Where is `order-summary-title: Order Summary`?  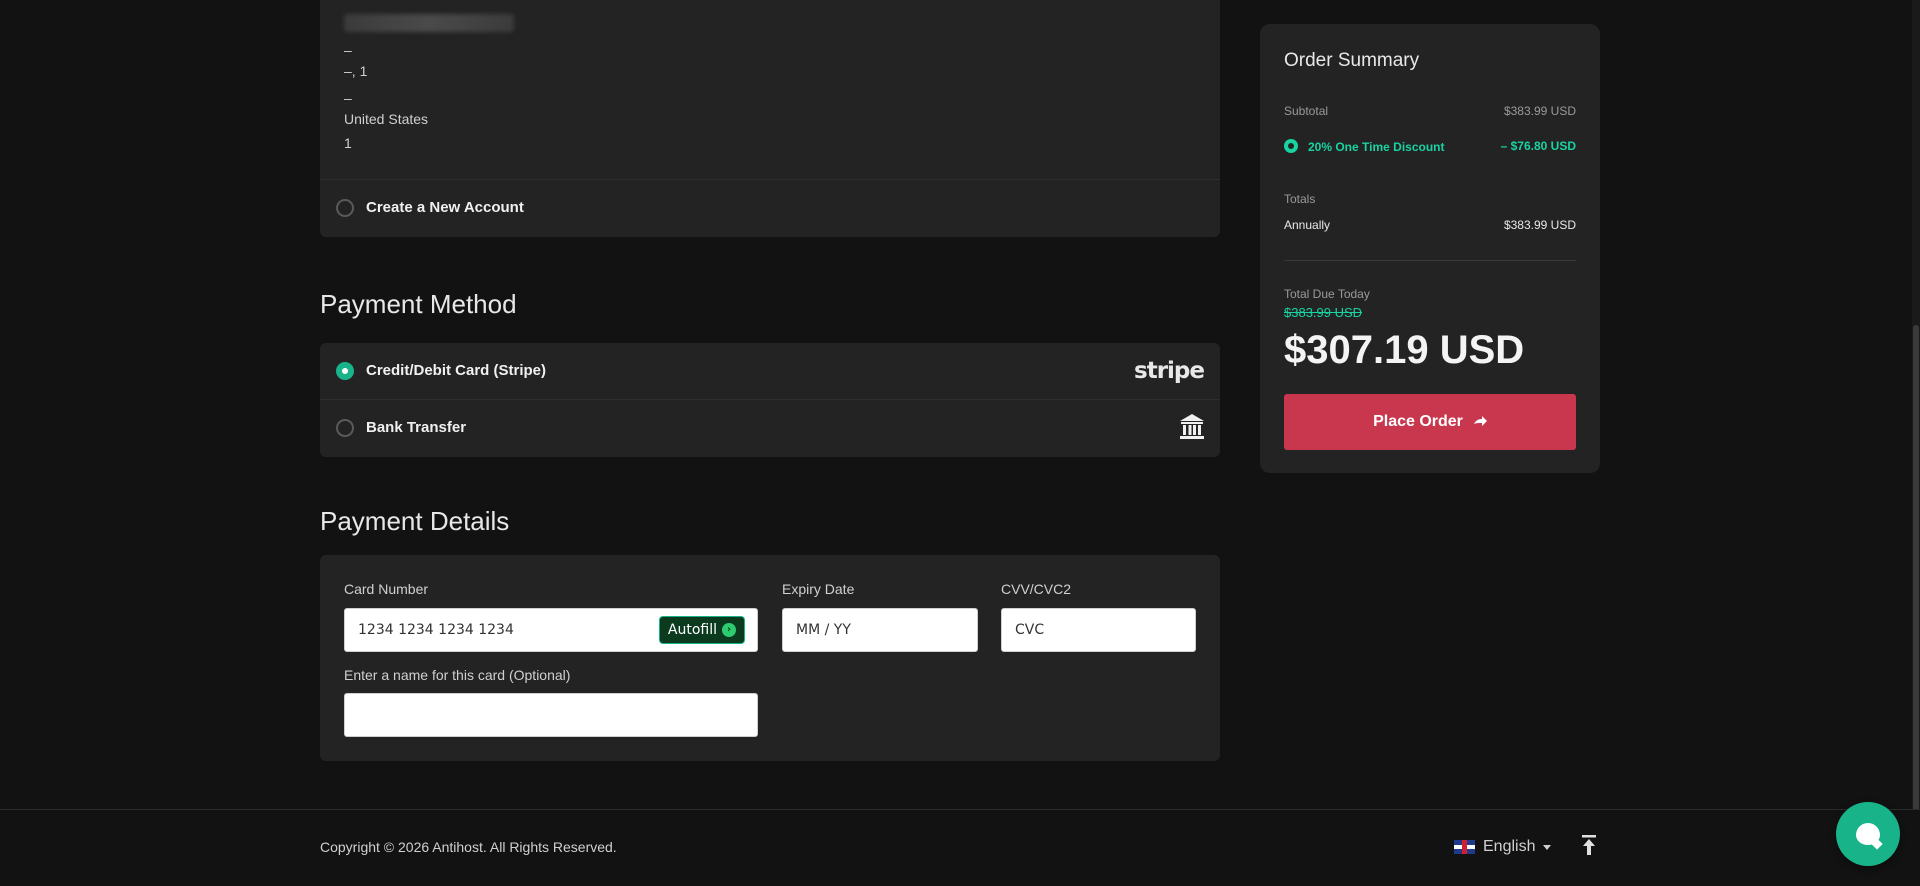
order-summary-title: Order Summary is located at coordinates (1352, 60).